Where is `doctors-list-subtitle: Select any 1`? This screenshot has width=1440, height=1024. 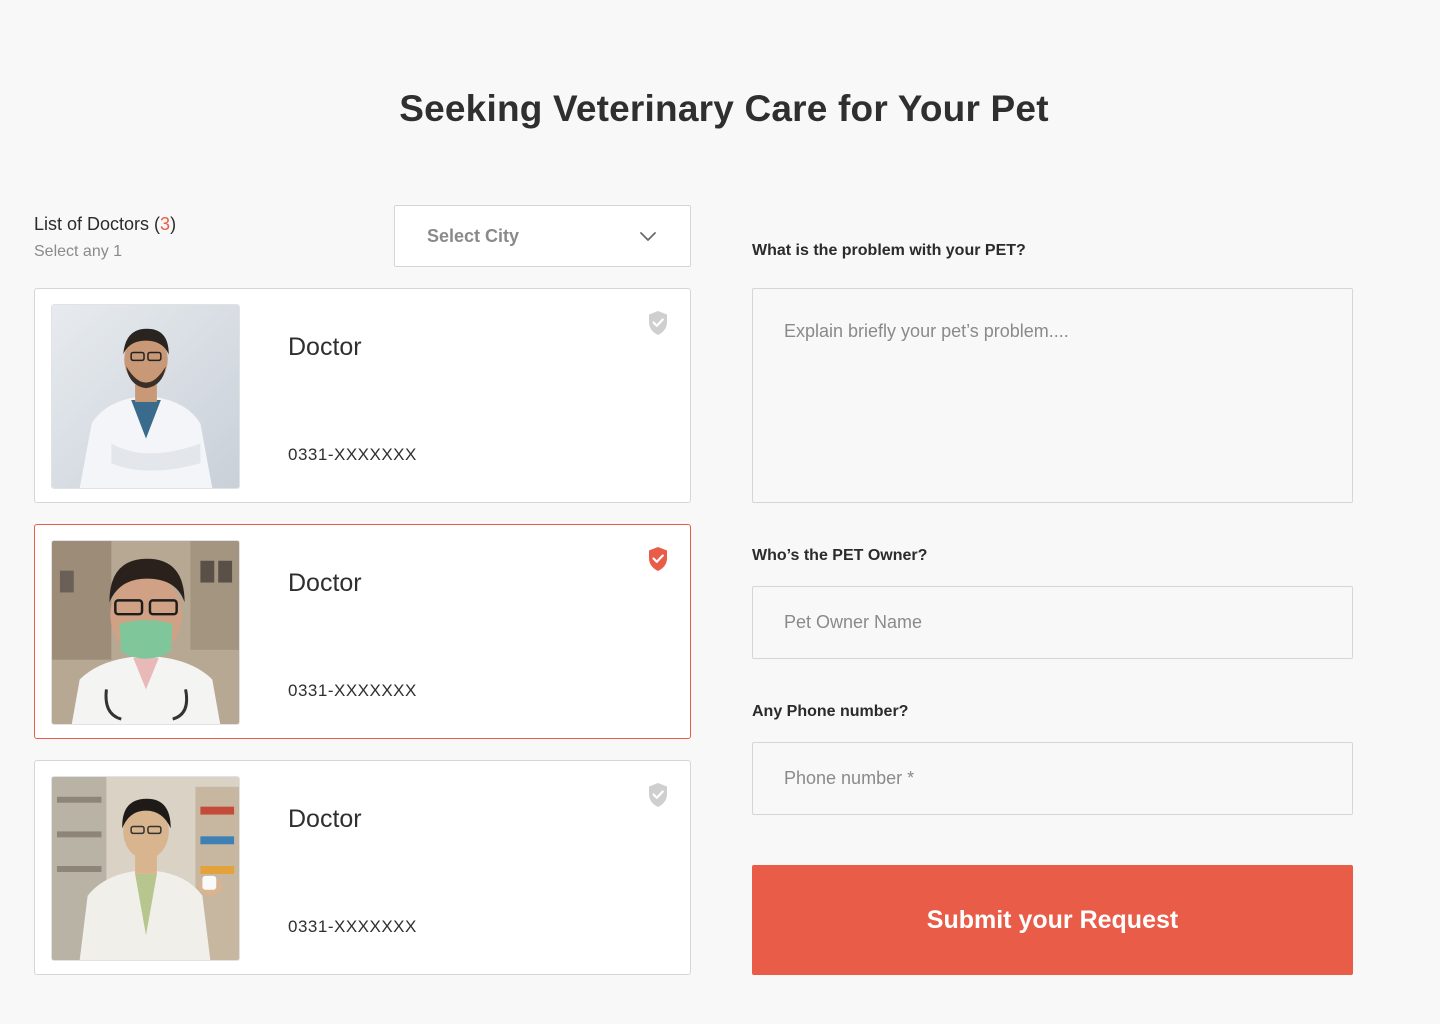 doctors-list-subtitle: Select any 1 is located at coordinates (78, 251).